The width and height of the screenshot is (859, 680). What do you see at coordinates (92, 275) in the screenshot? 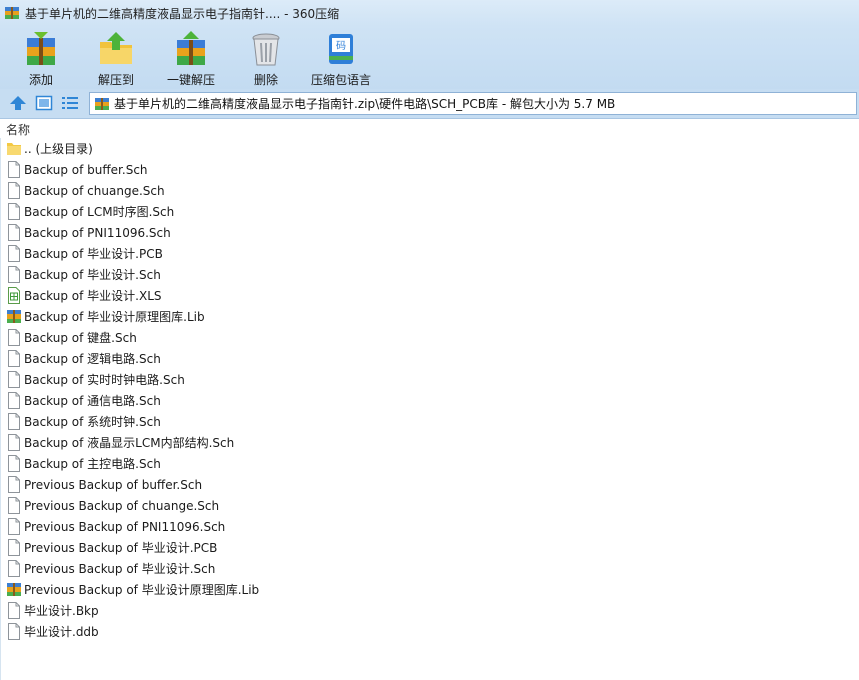
I see `file-name: Backup of 毕业设计.Sch` at bounding box center [92, 275].